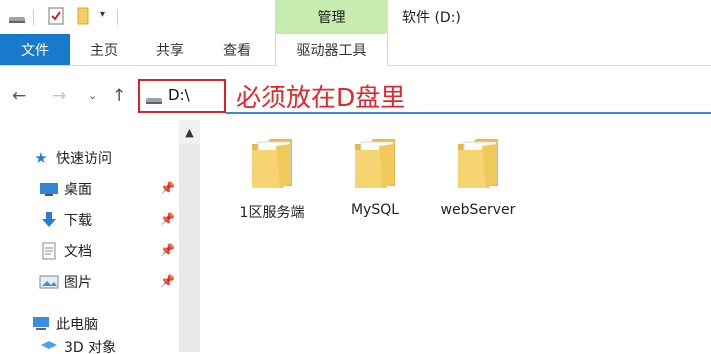 This screenshot has height=354, width=711. Describe the element at coordinates (49, 220) in the screenshot. I see `download-icon` at that location.